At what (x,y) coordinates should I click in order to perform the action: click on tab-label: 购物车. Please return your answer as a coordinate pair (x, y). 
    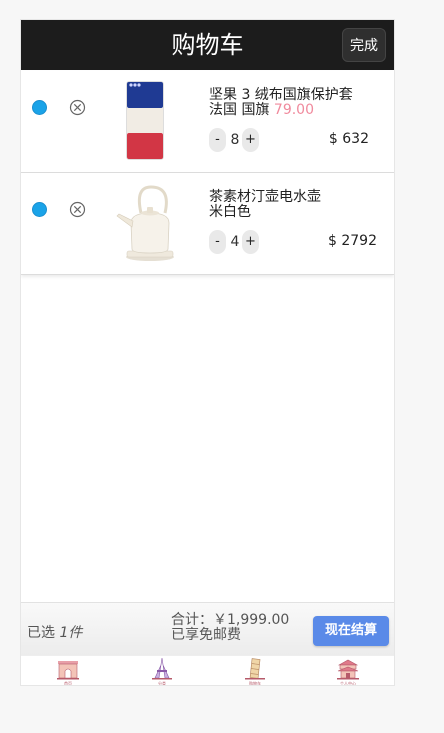
    Looking at the image, I should click on (255, 683).